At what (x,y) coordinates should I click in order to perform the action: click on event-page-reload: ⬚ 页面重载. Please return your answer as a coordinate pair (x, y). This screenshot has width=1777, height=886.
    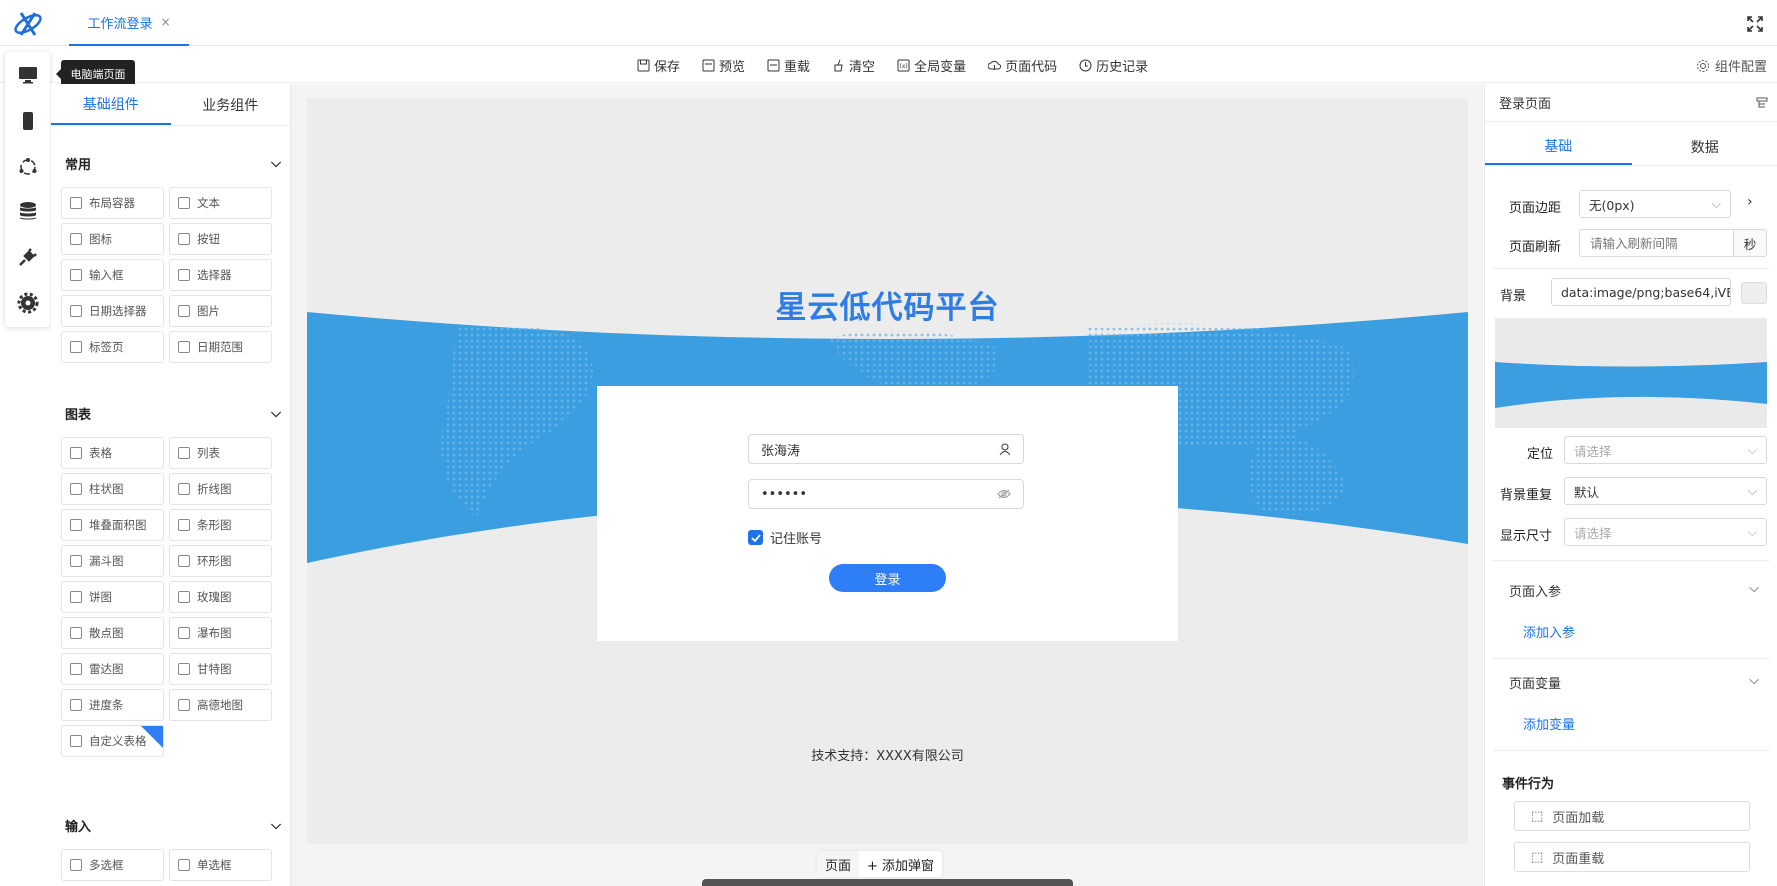
    Looking at the image, I should click on (1632, 857).